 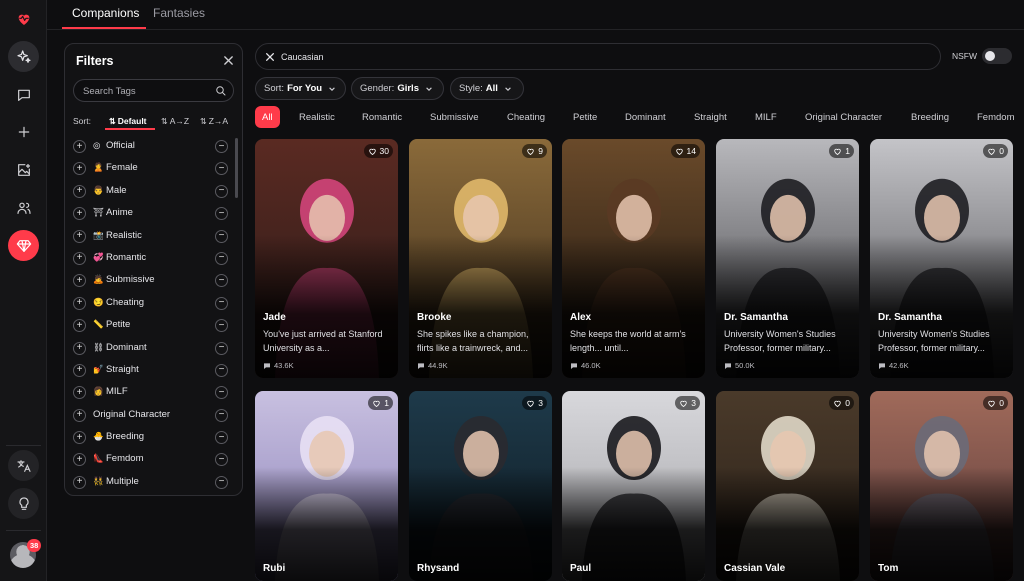 What do you see at coordinates (755, 568) in the screenshot?
I see `card-name: Cassian Vale` at bounding box center [755, 568].